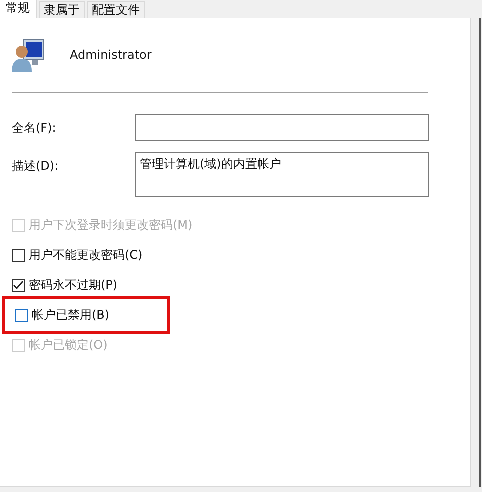 This screenshot has height=492, width=482. What do you see at coordinates (36, 166) in the screenshot?
I see `field-label: 描述(D):` at bounding box center [36, 166].